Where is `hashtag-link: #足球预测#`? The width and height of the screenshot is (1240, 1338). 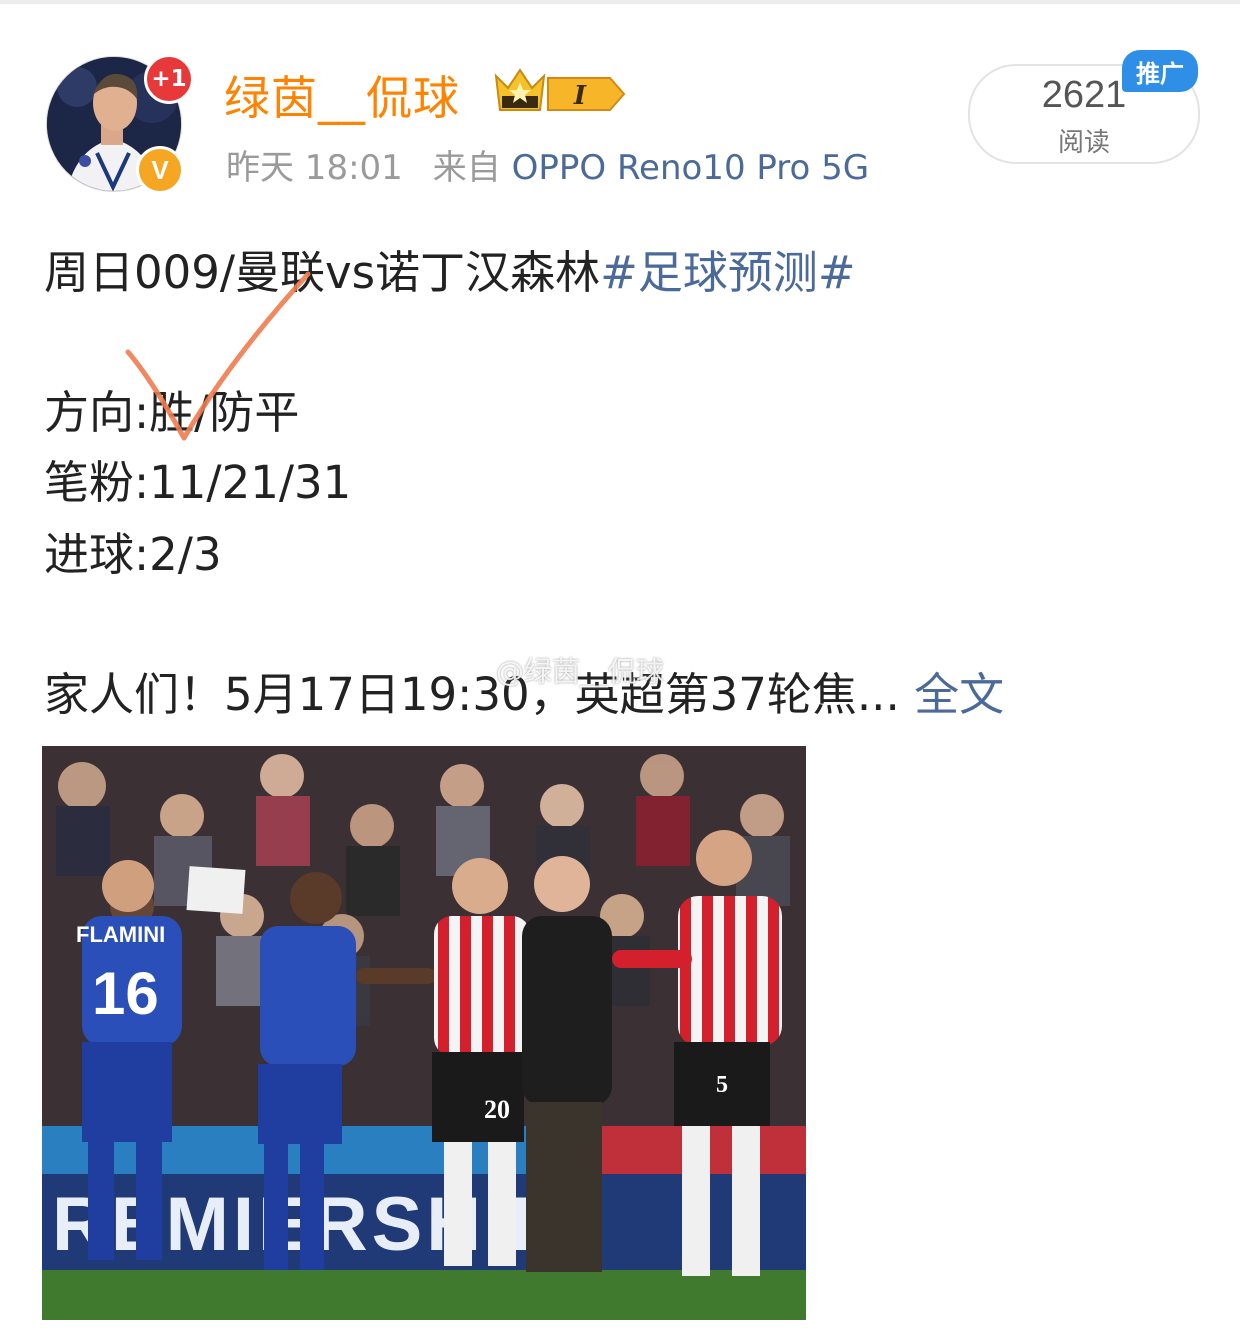 hashtag-link: #足球预测# is located at coordinates (727, 272).